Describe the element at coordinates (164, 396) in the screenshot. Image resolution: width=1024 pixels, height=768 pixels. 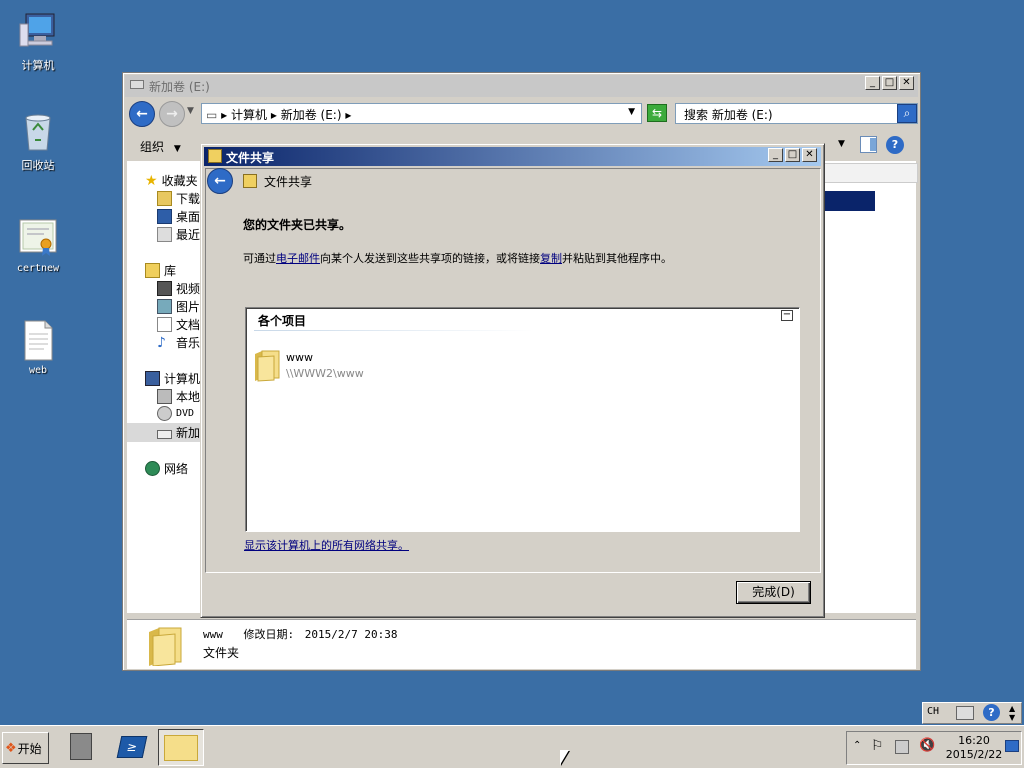
I see `local-disk-icon` at that location.